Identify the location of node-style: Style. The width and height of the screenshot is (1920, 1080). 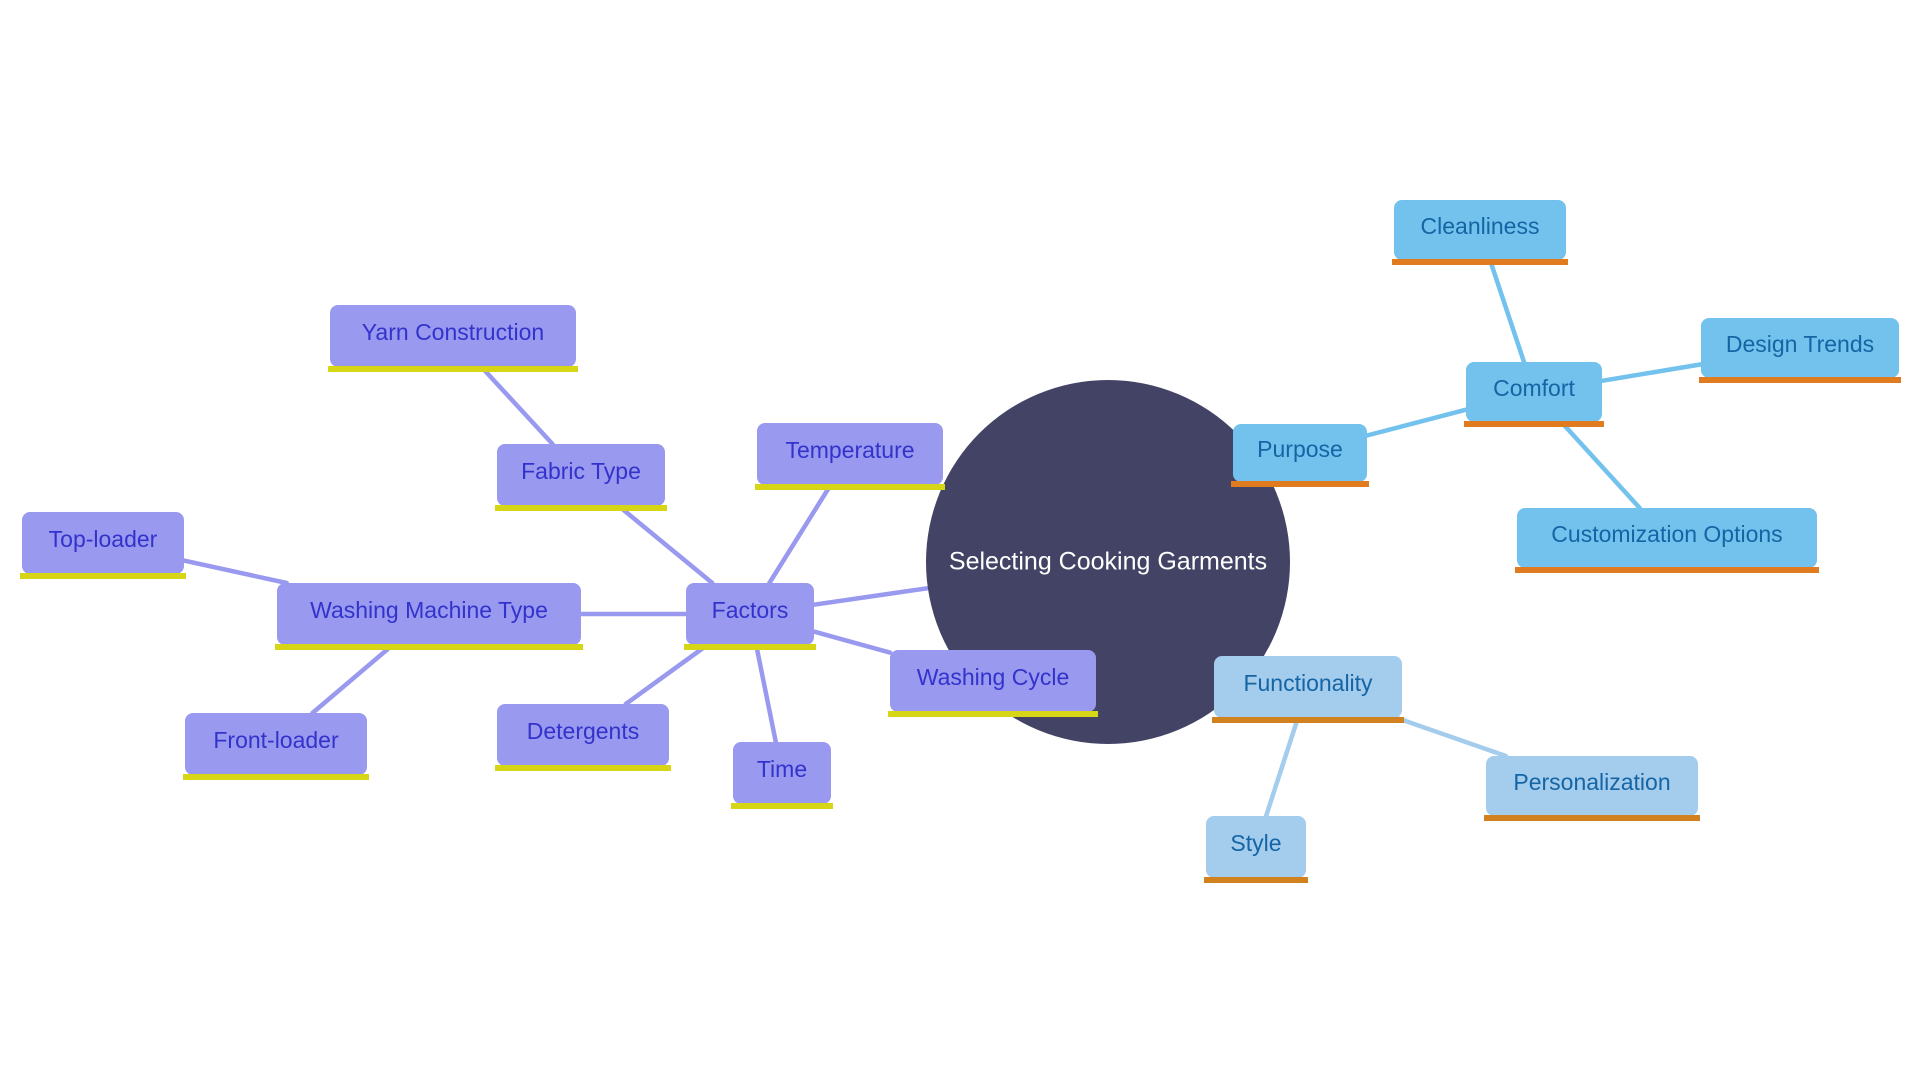
(1256, 849).